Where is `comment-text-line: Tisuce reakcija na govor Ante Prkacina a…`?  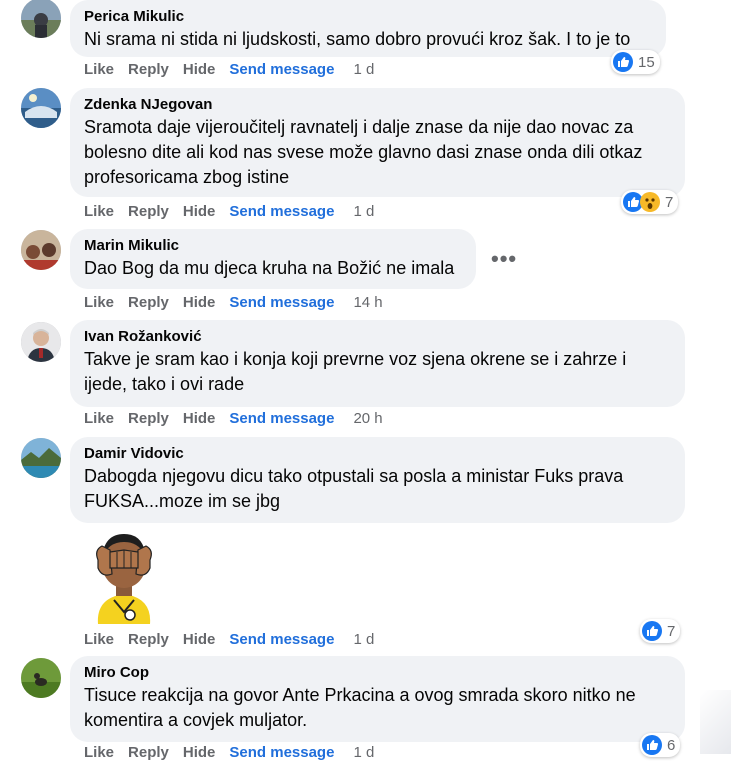
comment-text-line: Tisuce reakcija na govor Ante Prkacina a… is located at coordinates (360, 695).